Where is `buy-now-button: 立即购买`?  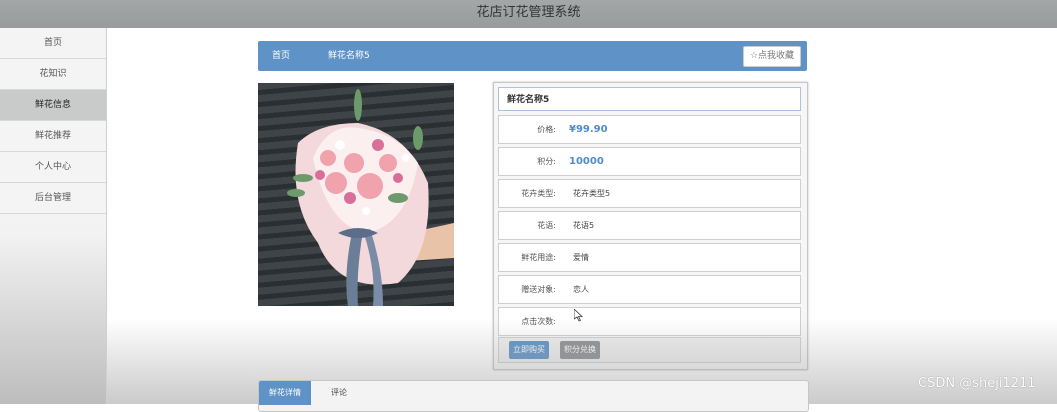
buy-now-button: 立即购买 is located at coordinates (529, 350).